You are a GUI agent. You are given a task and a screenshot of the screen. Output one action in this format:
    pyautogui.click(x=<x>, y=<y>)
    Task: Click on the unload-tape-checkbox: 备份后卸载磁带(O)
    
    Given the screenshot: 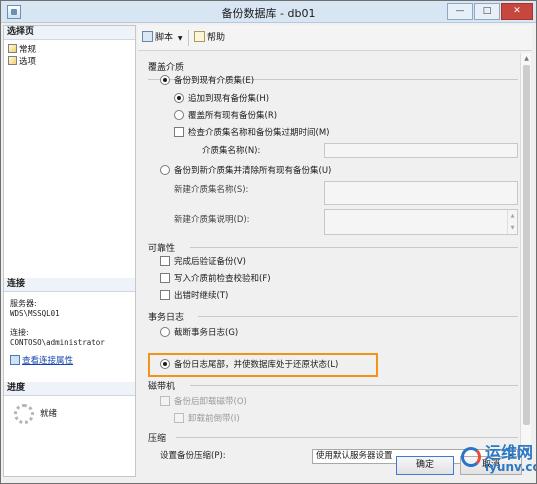 What is the action you would take?
    pyautogui.click(x=203, y=402)
    